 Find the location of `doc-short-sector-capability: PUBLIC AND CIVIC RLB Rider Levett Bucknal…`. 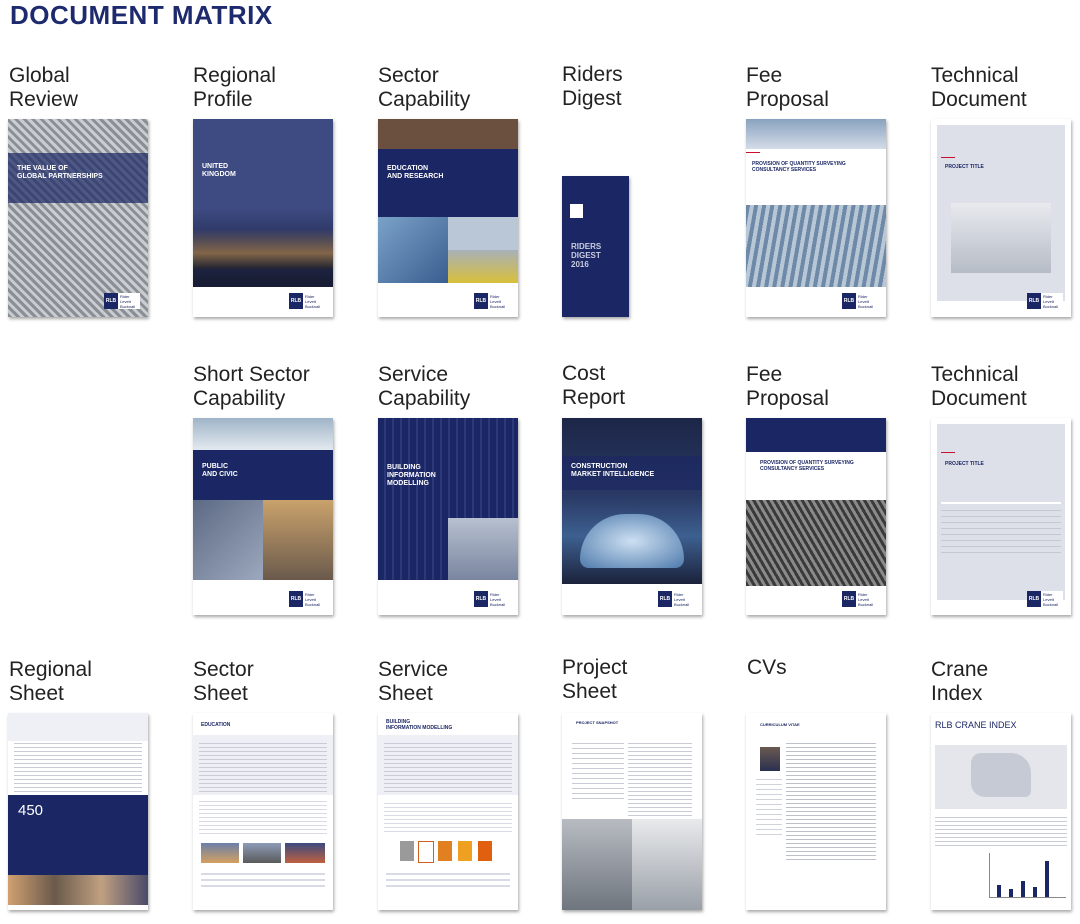

doc-short-sector-capability: PUBLIC AND CIVIC RLB Rider Levett Bucknal… is located at coordinates (263, 516).